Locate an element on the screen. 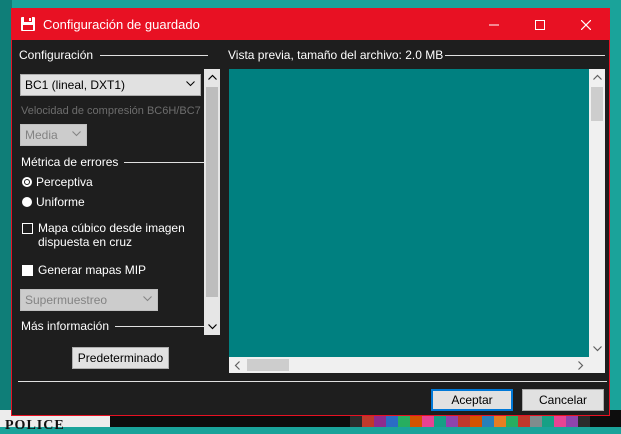 The height and width of the screenshot is (434, 621). radio-uniform-label: Uniforme is located at coordinates (60, 202).